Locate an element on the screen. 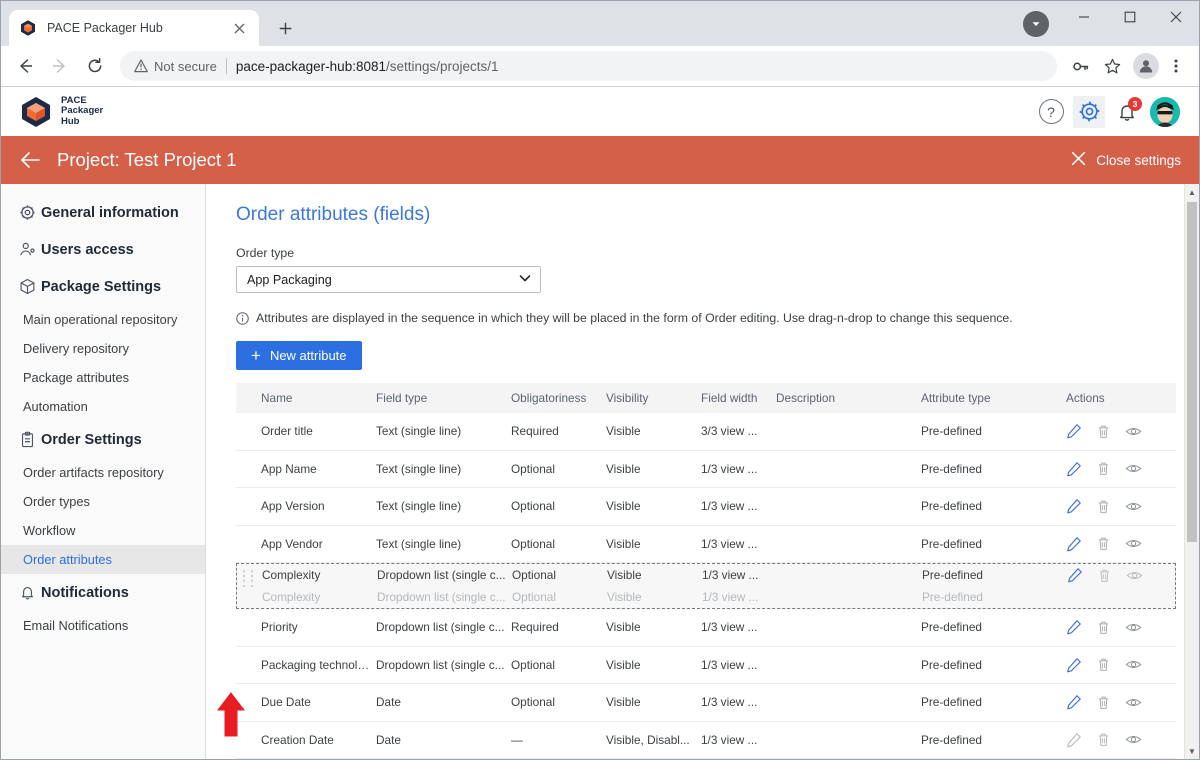 Image resolution: width=1200 pixels, height=760 pixels. sidebar-item-label: Users access is located at coordinates (87, 249).